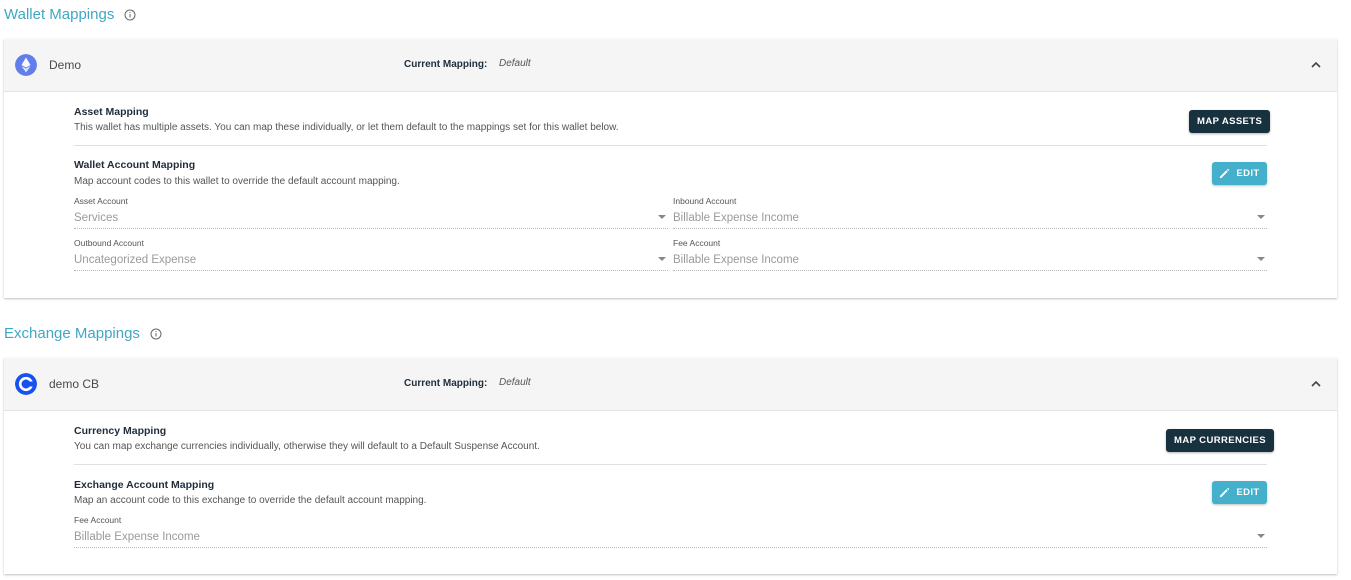 This screenshot has width=1351, height=580. I want to click on wallet-card-header: Demo Current Mapping: Default, so click(670, 65).